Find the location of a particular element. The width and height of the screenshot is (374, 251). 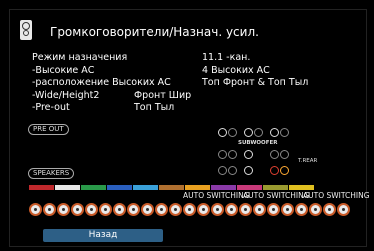

speakers-tag: SPEAKERS is located at coordinates (51, 173).